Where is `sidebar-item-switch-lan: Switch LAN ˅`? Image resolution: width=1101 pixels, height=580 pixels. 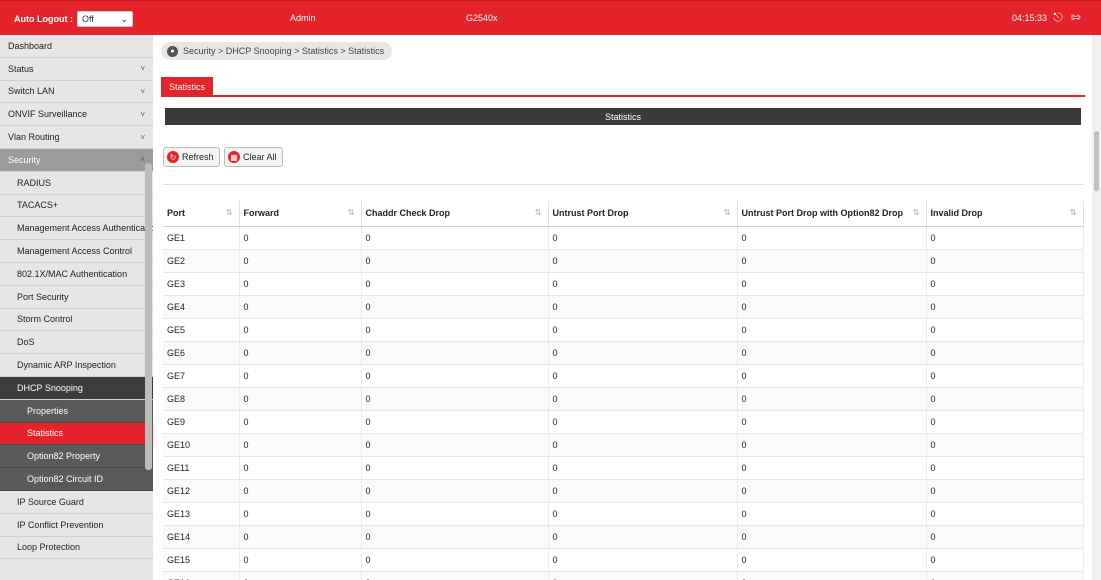
sidebar-item-switch-lan: Switch LAN ˅ is located at coordinates (76, 92).